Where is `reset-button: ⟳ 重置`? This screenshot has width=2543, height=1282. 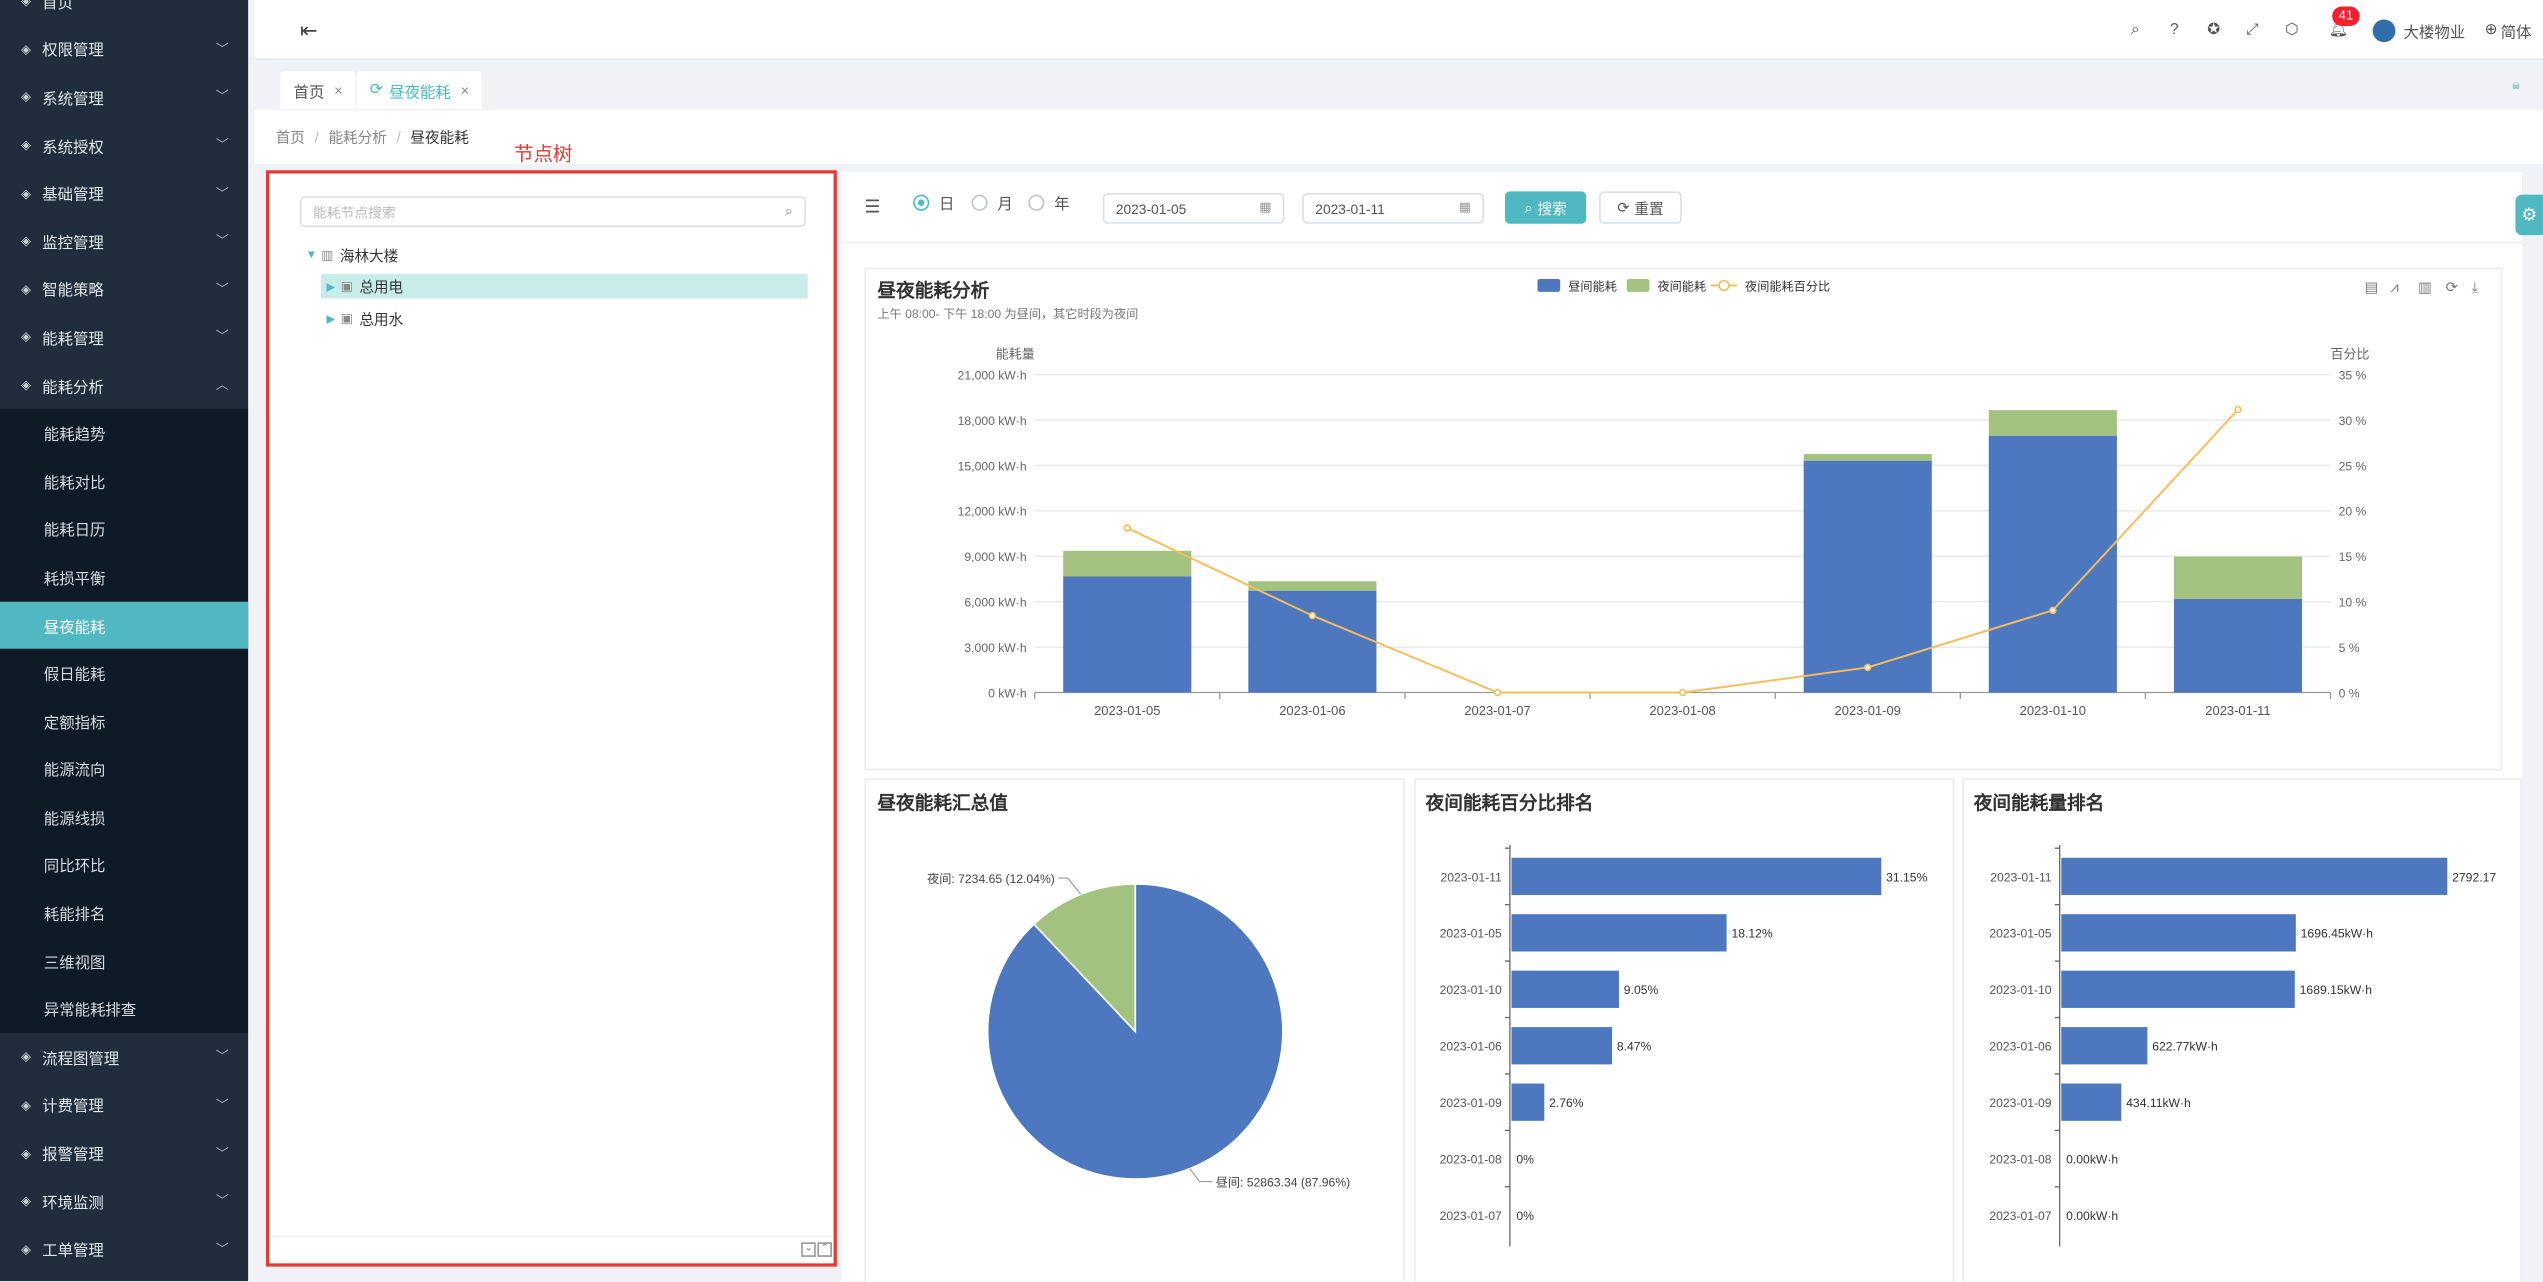
reset-button: ⟳ 重置 is located at coordinates (1640, 207).